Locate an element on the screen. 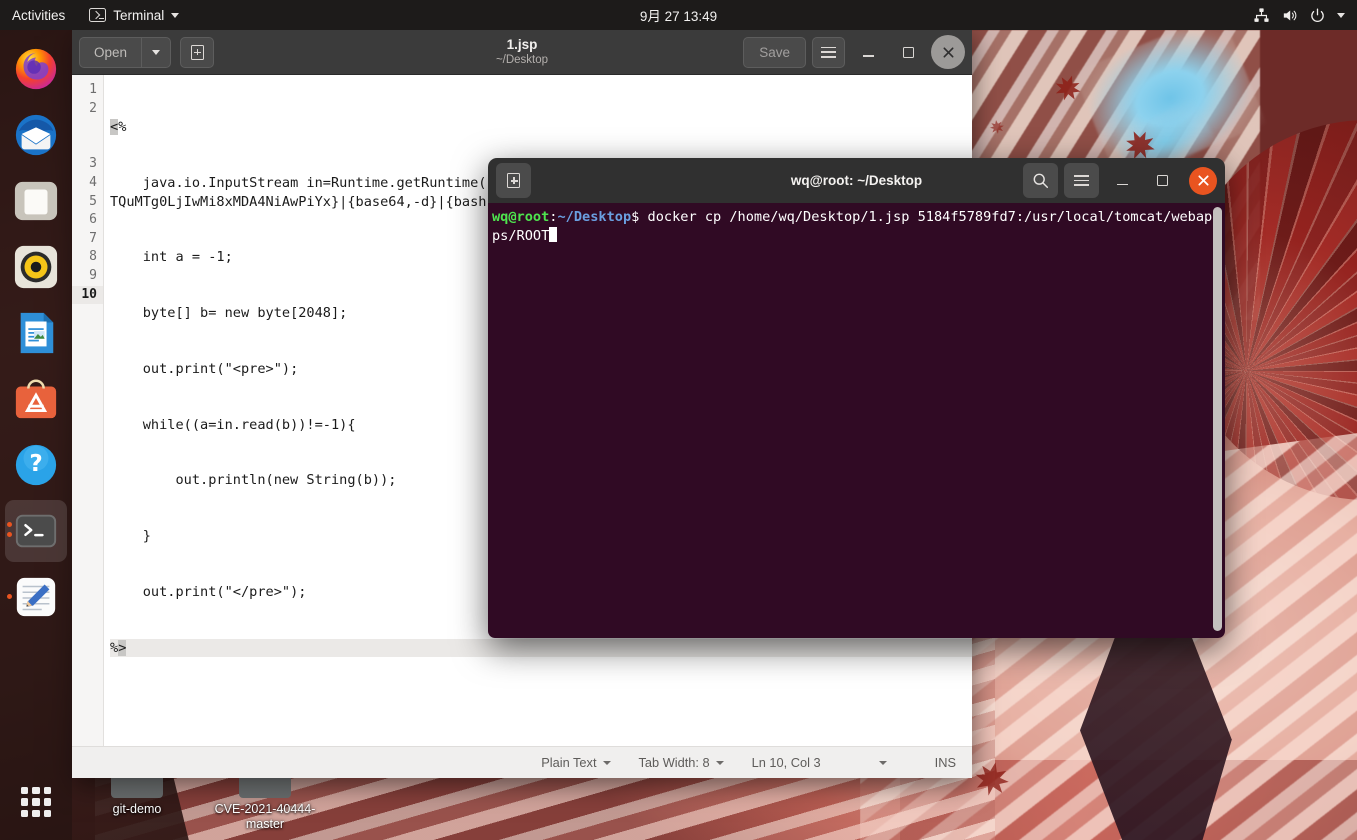 The height and width of the screenshot is (840, 1357). thunderbird-icon is located at coordinates (36, 135).